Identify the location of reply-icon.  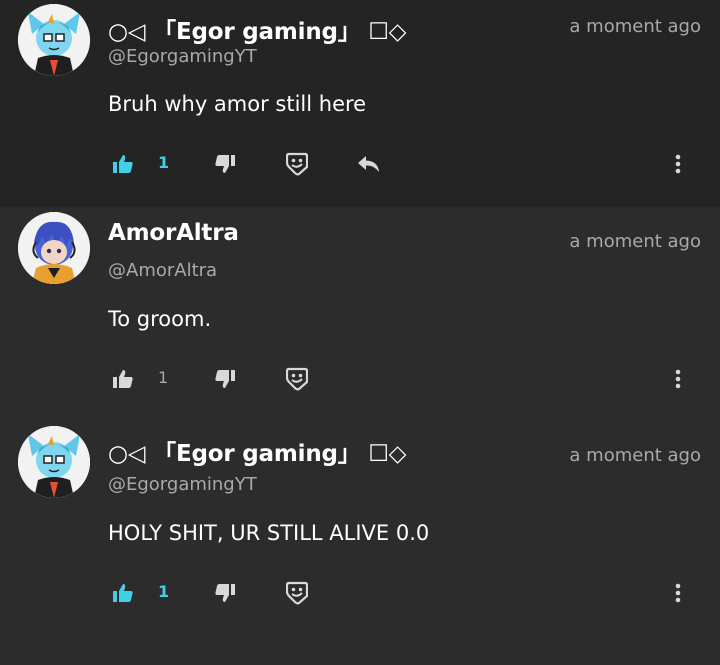
(368, 164).